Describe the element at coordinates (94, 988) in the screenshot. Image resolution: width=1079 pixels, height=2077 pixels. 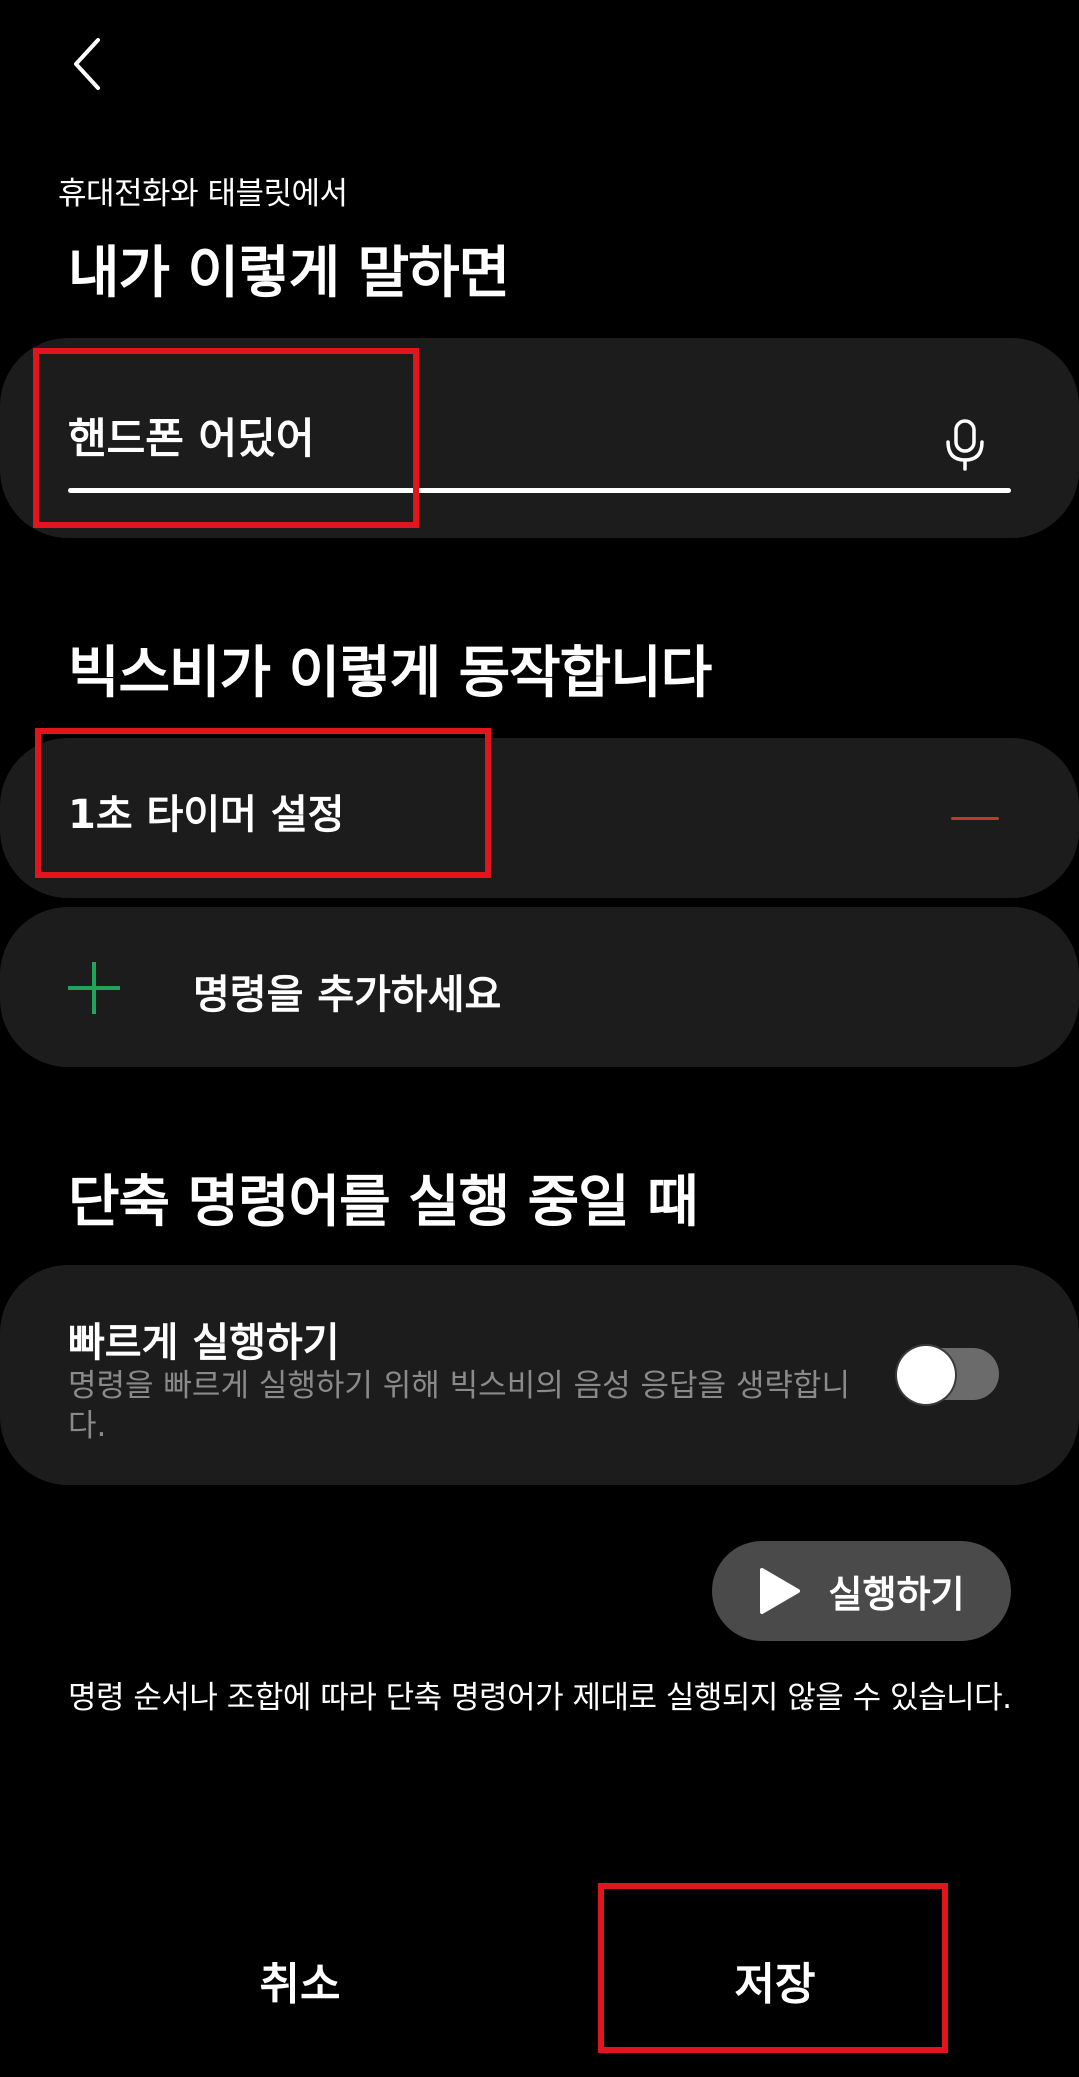
I see `plus-icon` at that location.